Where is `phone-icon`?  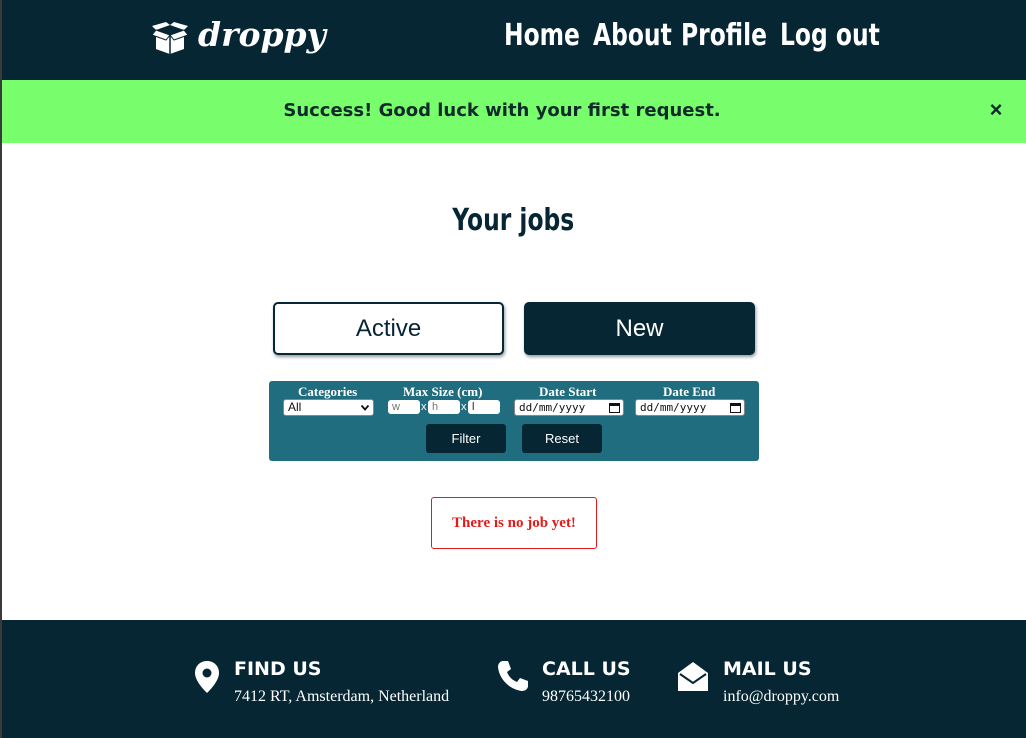 phone-icon is located at coordinates (513, 676).